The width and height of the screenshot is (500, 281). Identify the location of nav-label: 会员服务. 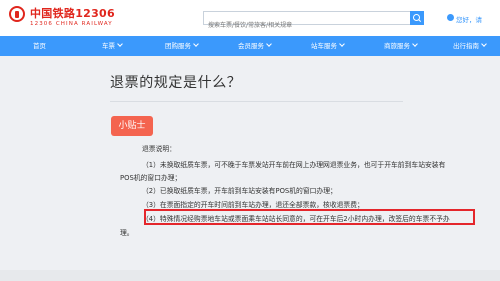
(251, 46).